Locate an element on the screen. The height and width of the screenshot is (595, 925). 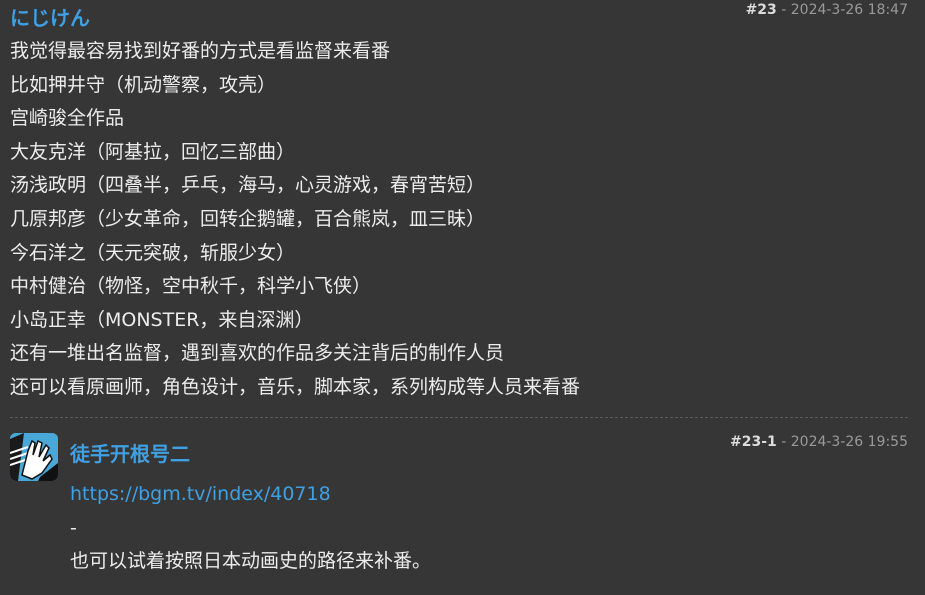
post-line: 比如押井守（机动警察，攻壳） is located at coordinates (143, 84).